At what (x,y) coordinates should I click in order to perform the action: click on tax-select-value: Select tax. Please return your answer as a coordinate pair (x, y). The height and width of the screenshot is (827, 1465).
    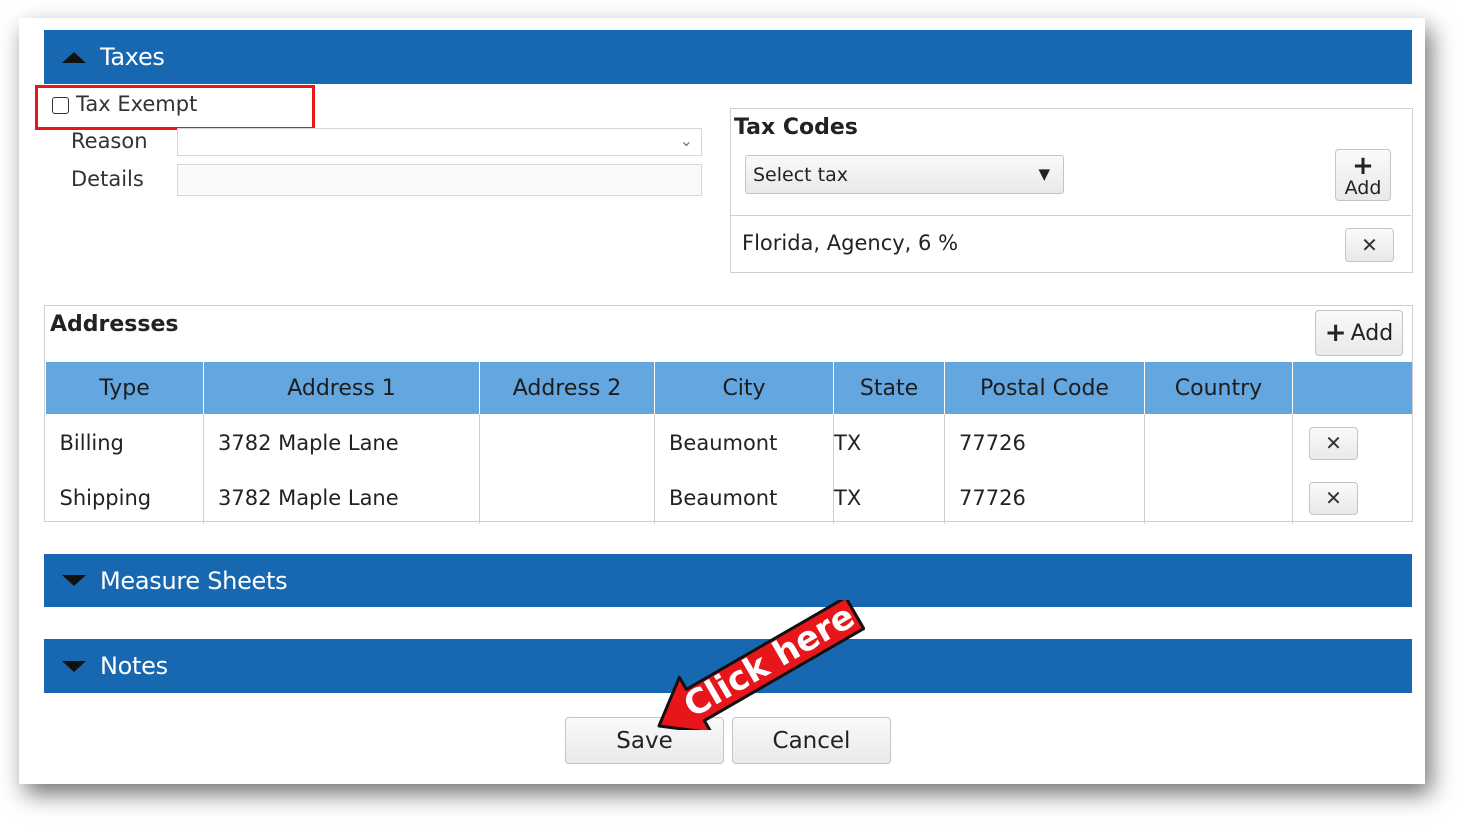
    Looking at the image, I should click on (800, 174).